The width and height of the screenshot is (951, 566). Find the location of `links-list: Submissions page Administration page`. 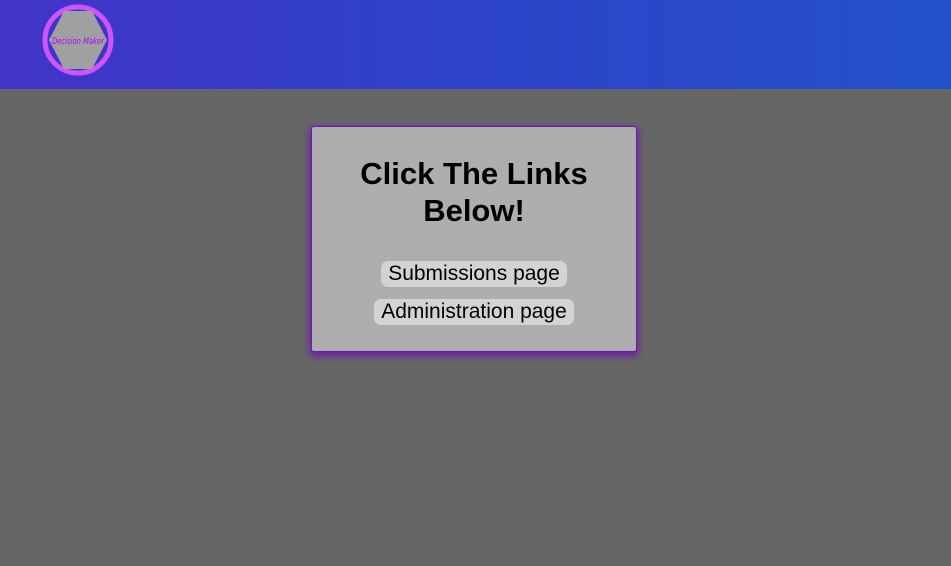

links-list: Submissions page Administration page is located at coordinates (474, 299).